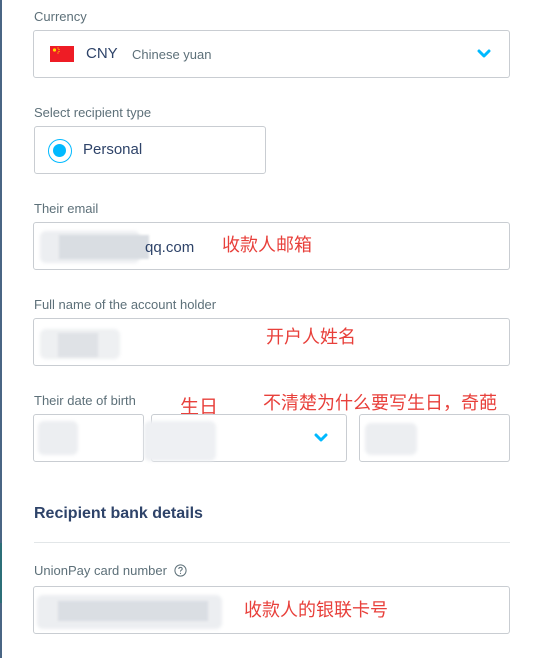 The width and height of the screenshot is (542, 658). Describe the element at coordinates (1, 329) in the screenshot. I see `left-edge-strip` at that location.